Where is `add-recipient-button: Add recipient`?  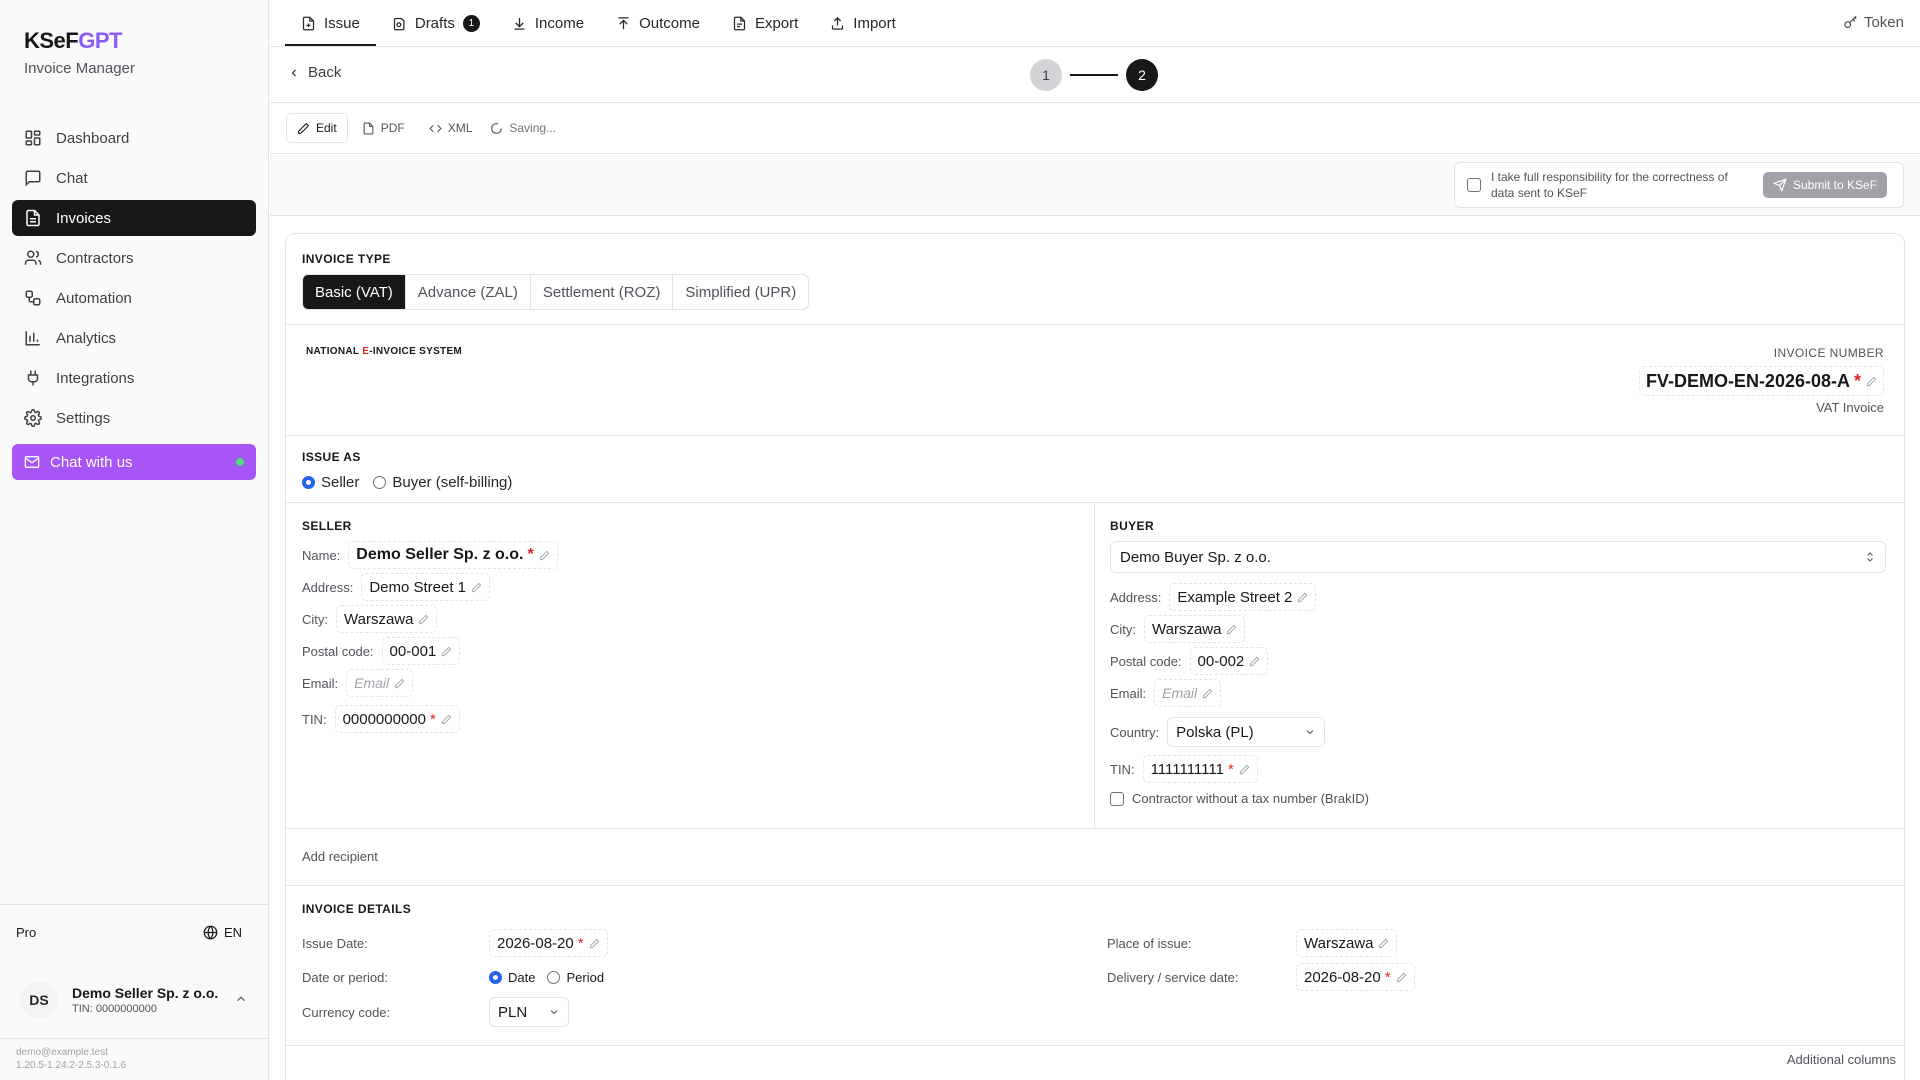 add-recipient-button: Add recipient is located at coordinates (340, 856).